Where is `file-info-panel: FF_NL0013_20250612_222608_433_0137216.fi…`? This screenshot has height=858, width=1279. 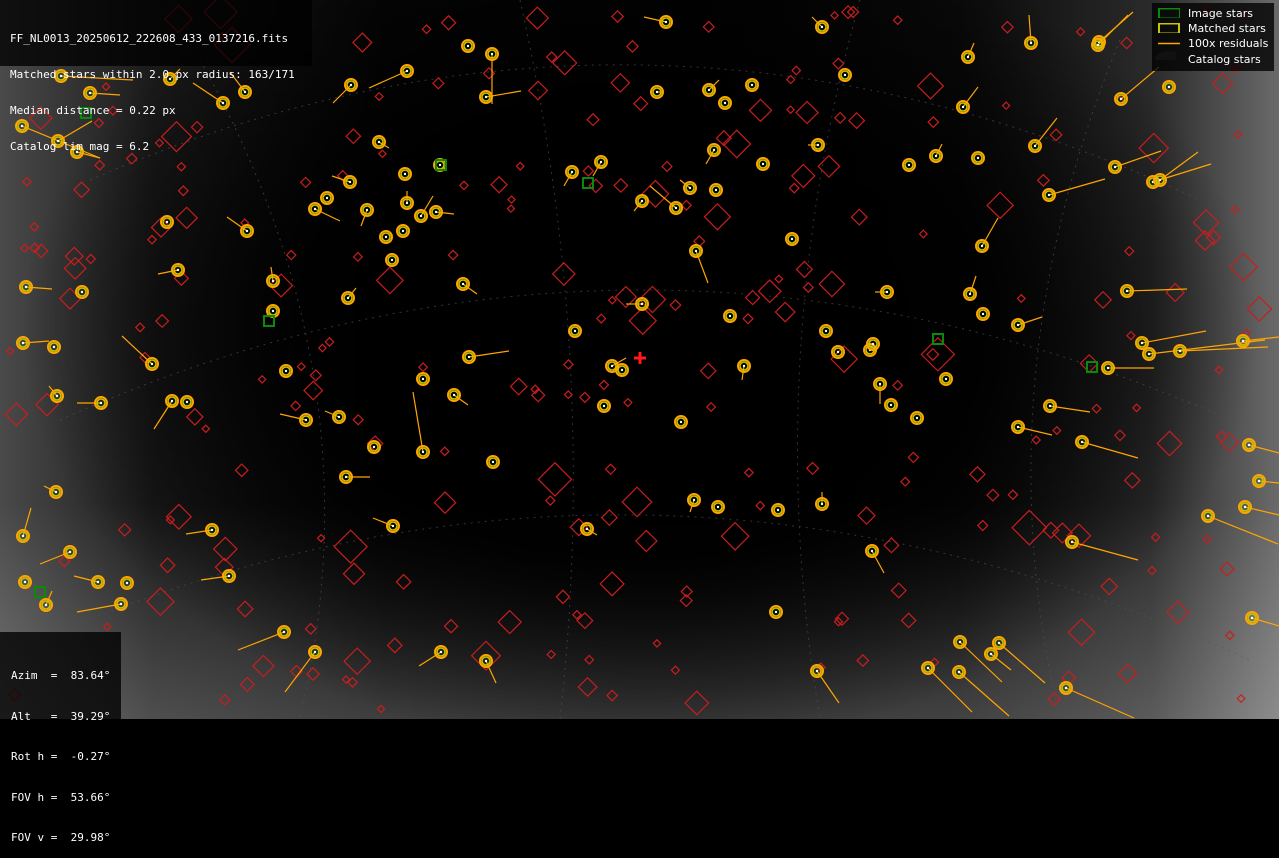 file-info-panel: FF_NL0013_20250612_222608_433_0137216.fi… is located at coordinates (156, 76).